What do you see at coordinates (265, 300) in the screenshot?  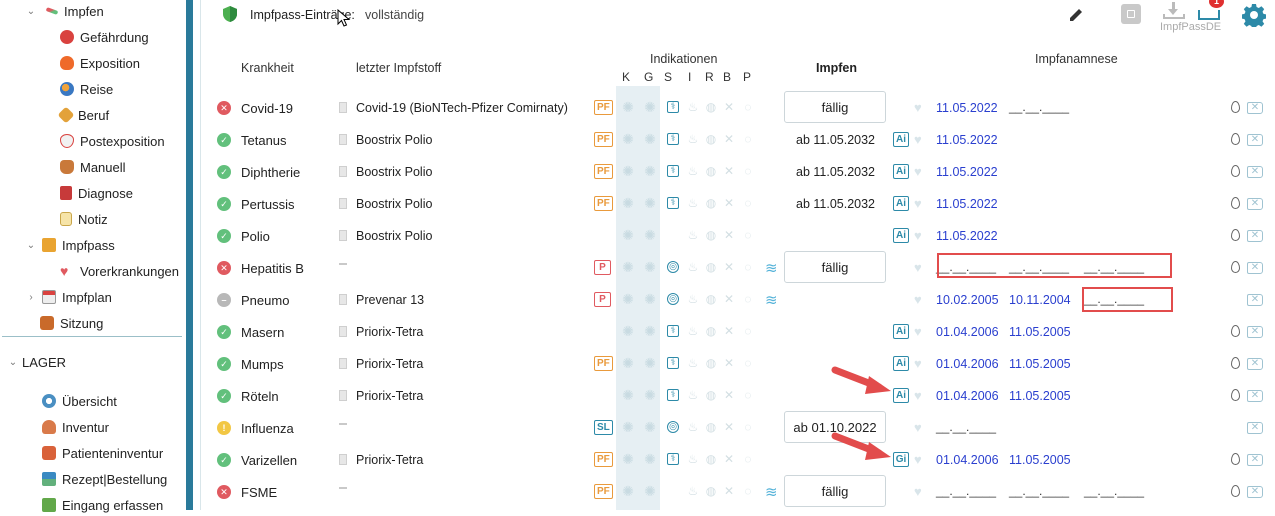 I see `disease-name: Pneumo` at bounding box center [265, 300].